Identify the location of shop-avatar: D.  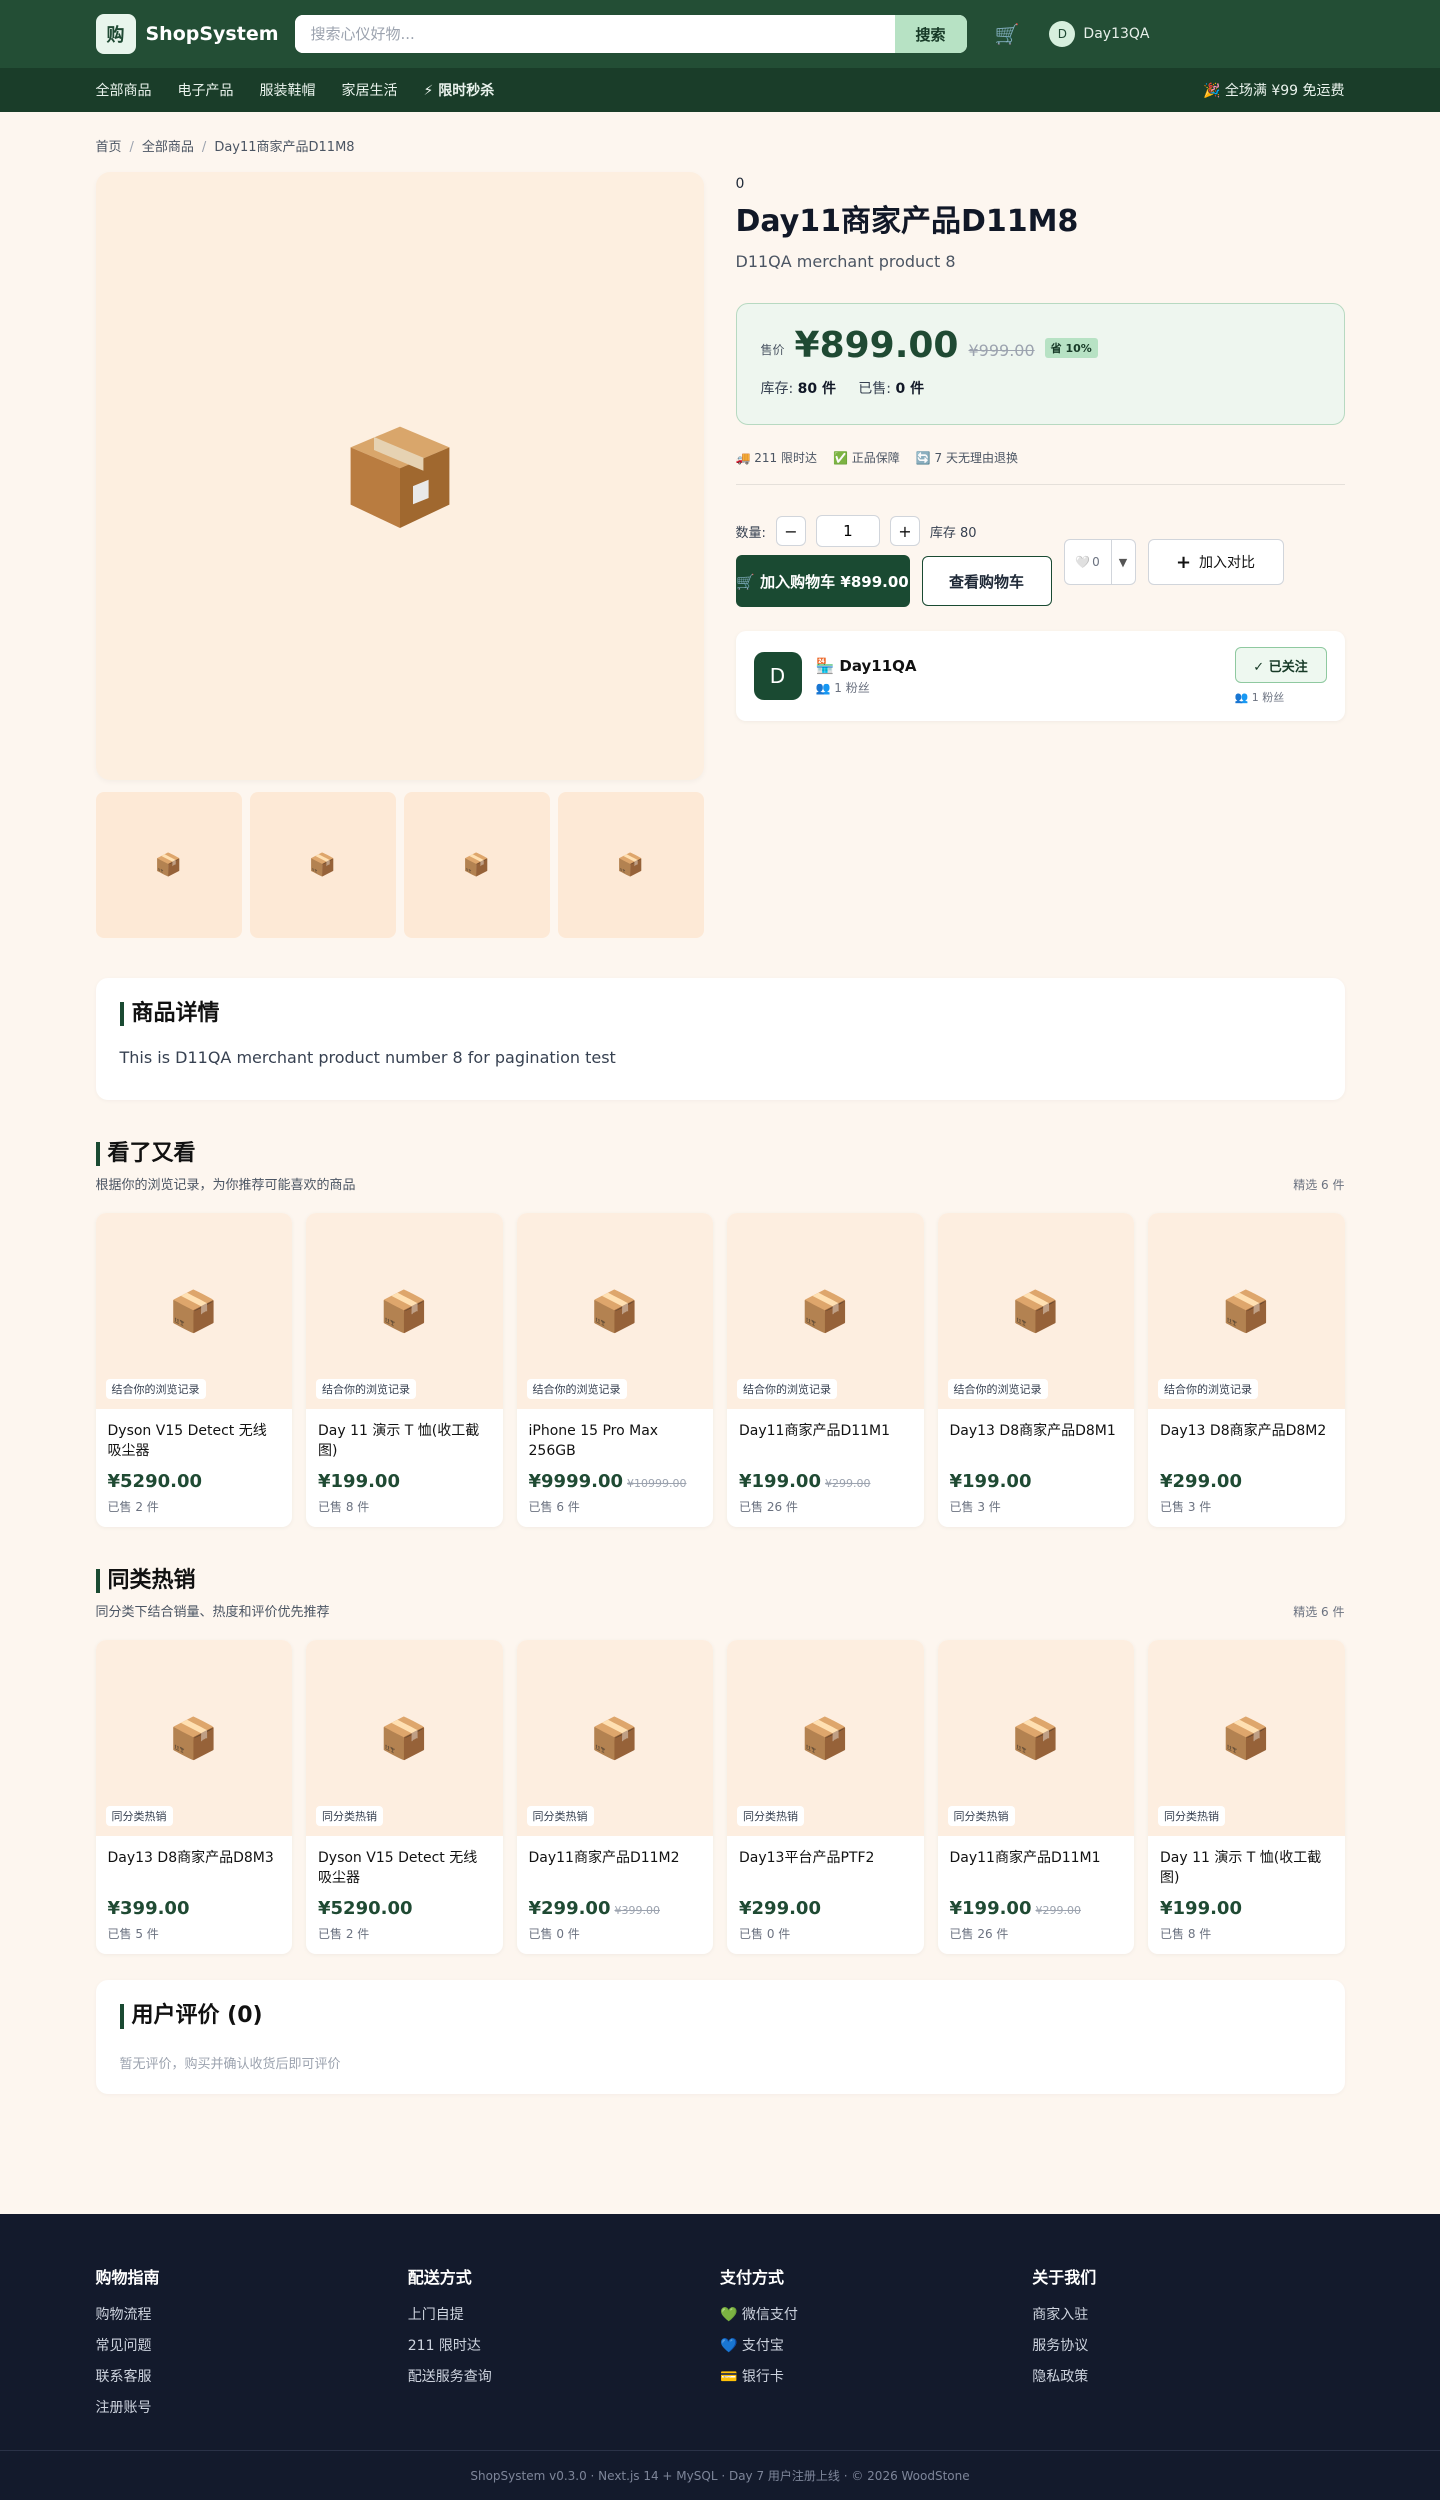
(777, 676).